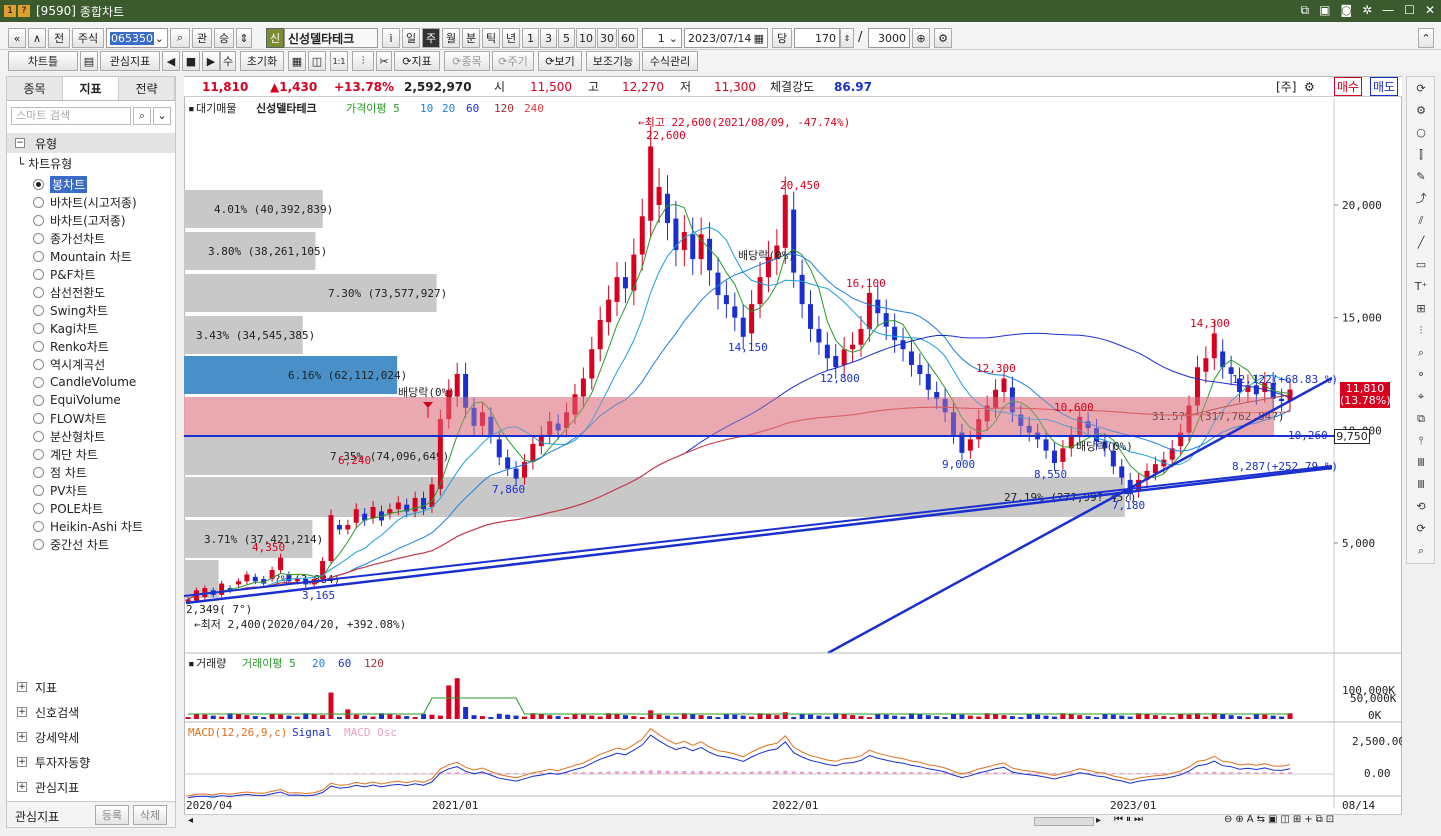  What do you see at coordinates (1421, 111) in the screenshot?
I see `draw-tool-icon: ⚙` at bounding box center [1421, 111].